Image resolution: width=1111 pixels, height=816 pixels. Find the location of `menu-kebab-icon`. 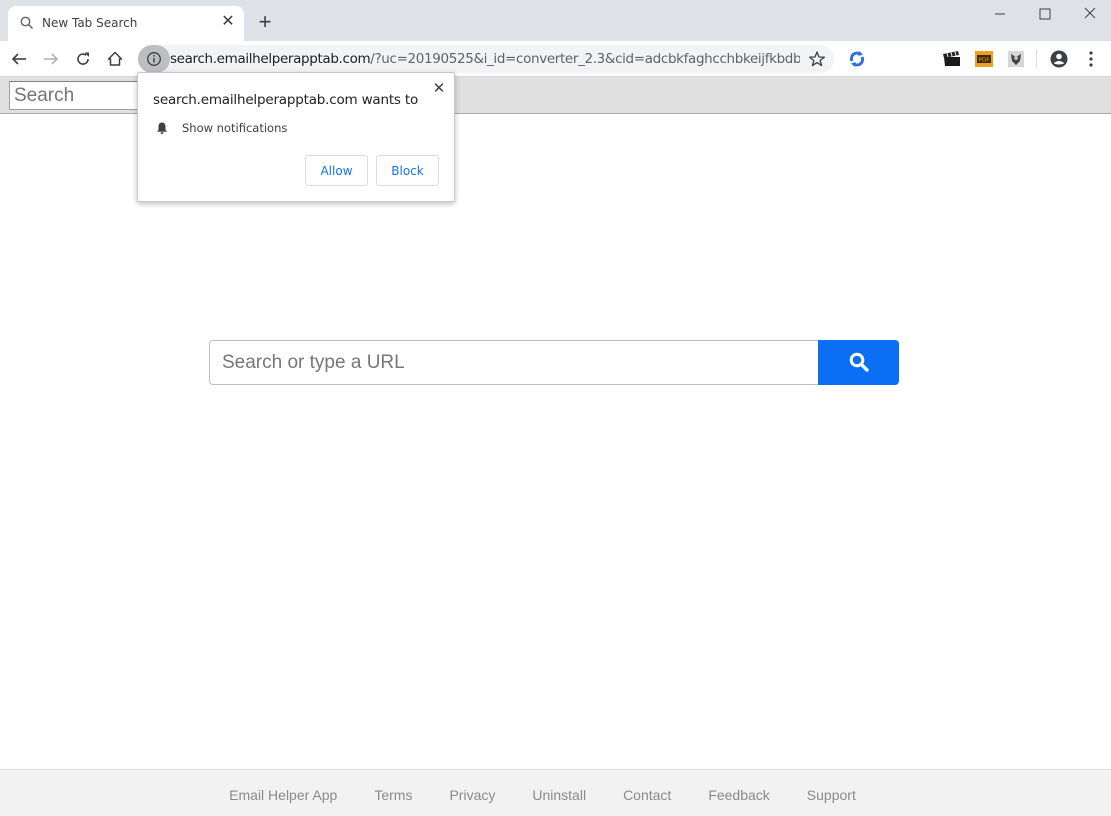

menu-kebab-icon is located at coordinates (1091, 59).